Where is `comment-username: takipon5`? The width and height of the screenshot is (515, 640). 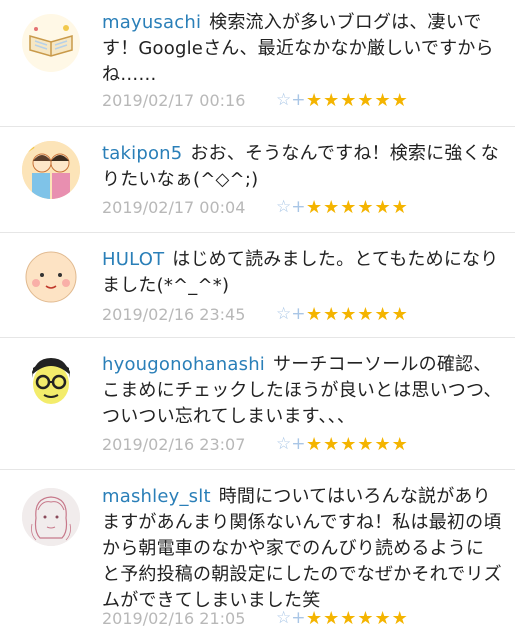
comment-username: takipon5 is located at coordinates (142, 153).